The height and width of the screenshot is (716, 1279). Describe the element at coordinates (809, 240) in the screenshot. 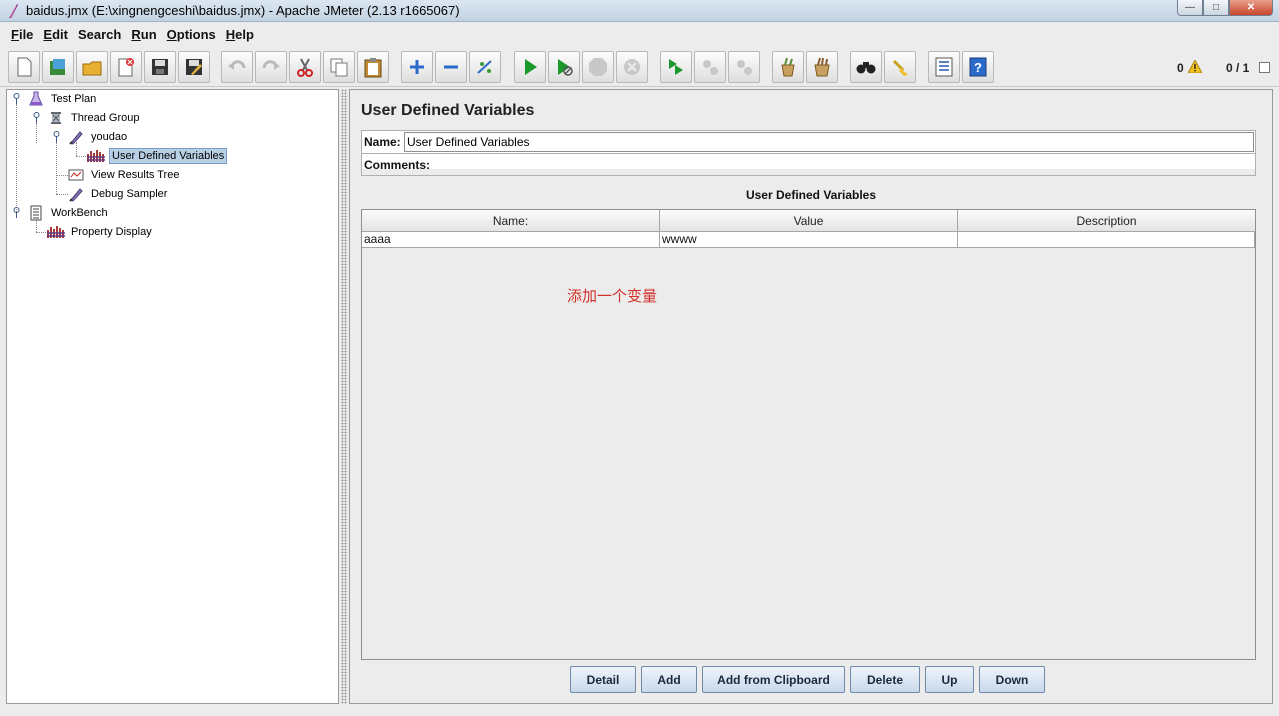

I see `cell-variable-value: wwww` at that location.